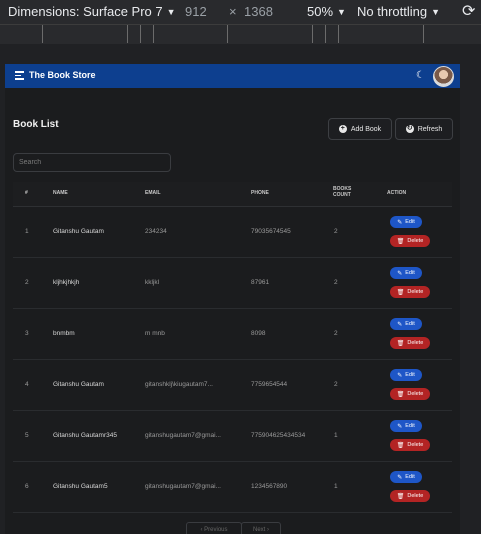  Describe the element at coordinates (62, 75) in the screenshot. I see `app-title: The Book Store` at that location.